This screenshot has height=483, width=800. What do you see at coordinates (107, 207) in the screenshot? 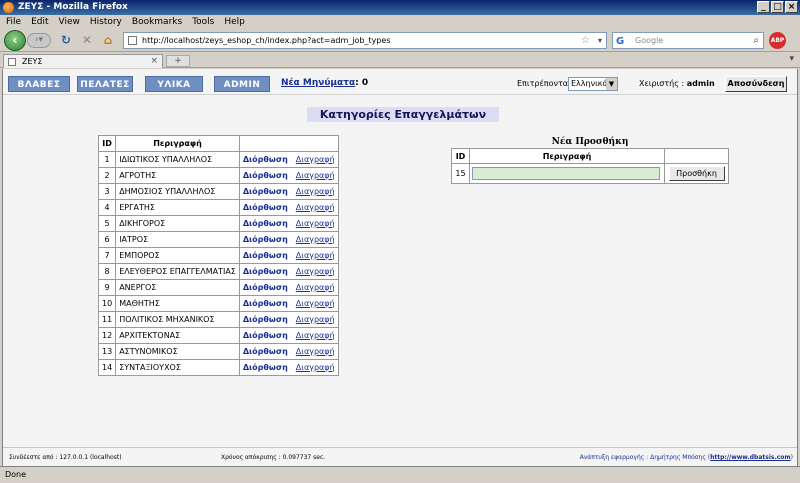
I see `row-id: 4` at bounding box center [107, 207].